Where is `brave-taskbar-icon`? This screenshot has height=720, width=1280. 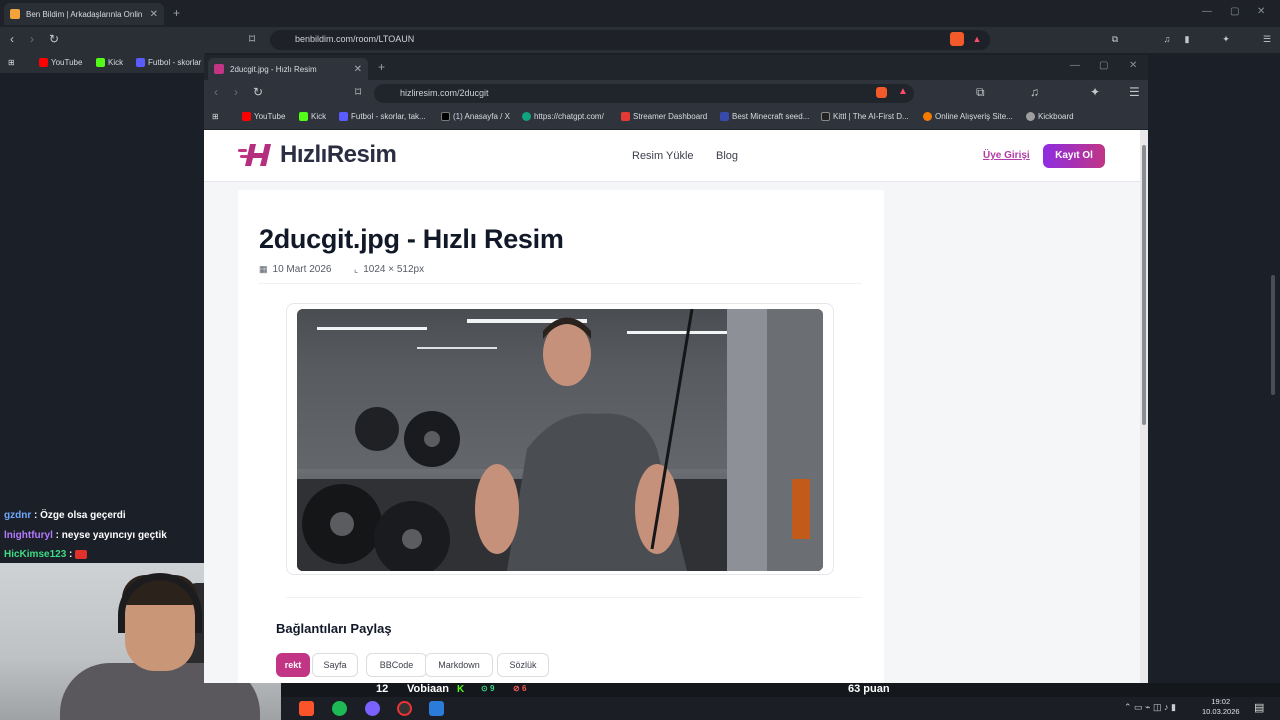
brave-taskbar-icon is located at coordinates (306, 708).